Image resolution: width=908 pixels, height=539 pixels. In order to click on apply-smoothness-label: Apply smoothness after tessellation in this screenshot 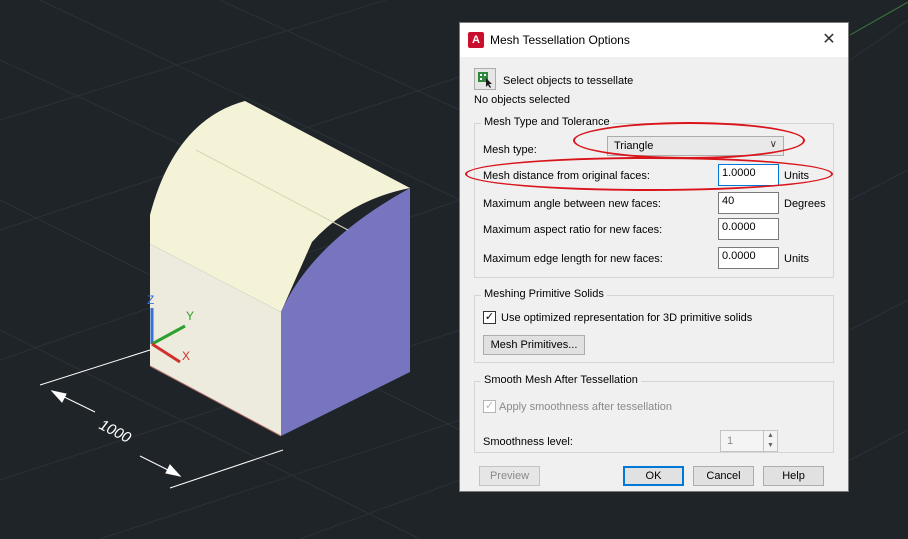, I will do `click(586, 407)`.